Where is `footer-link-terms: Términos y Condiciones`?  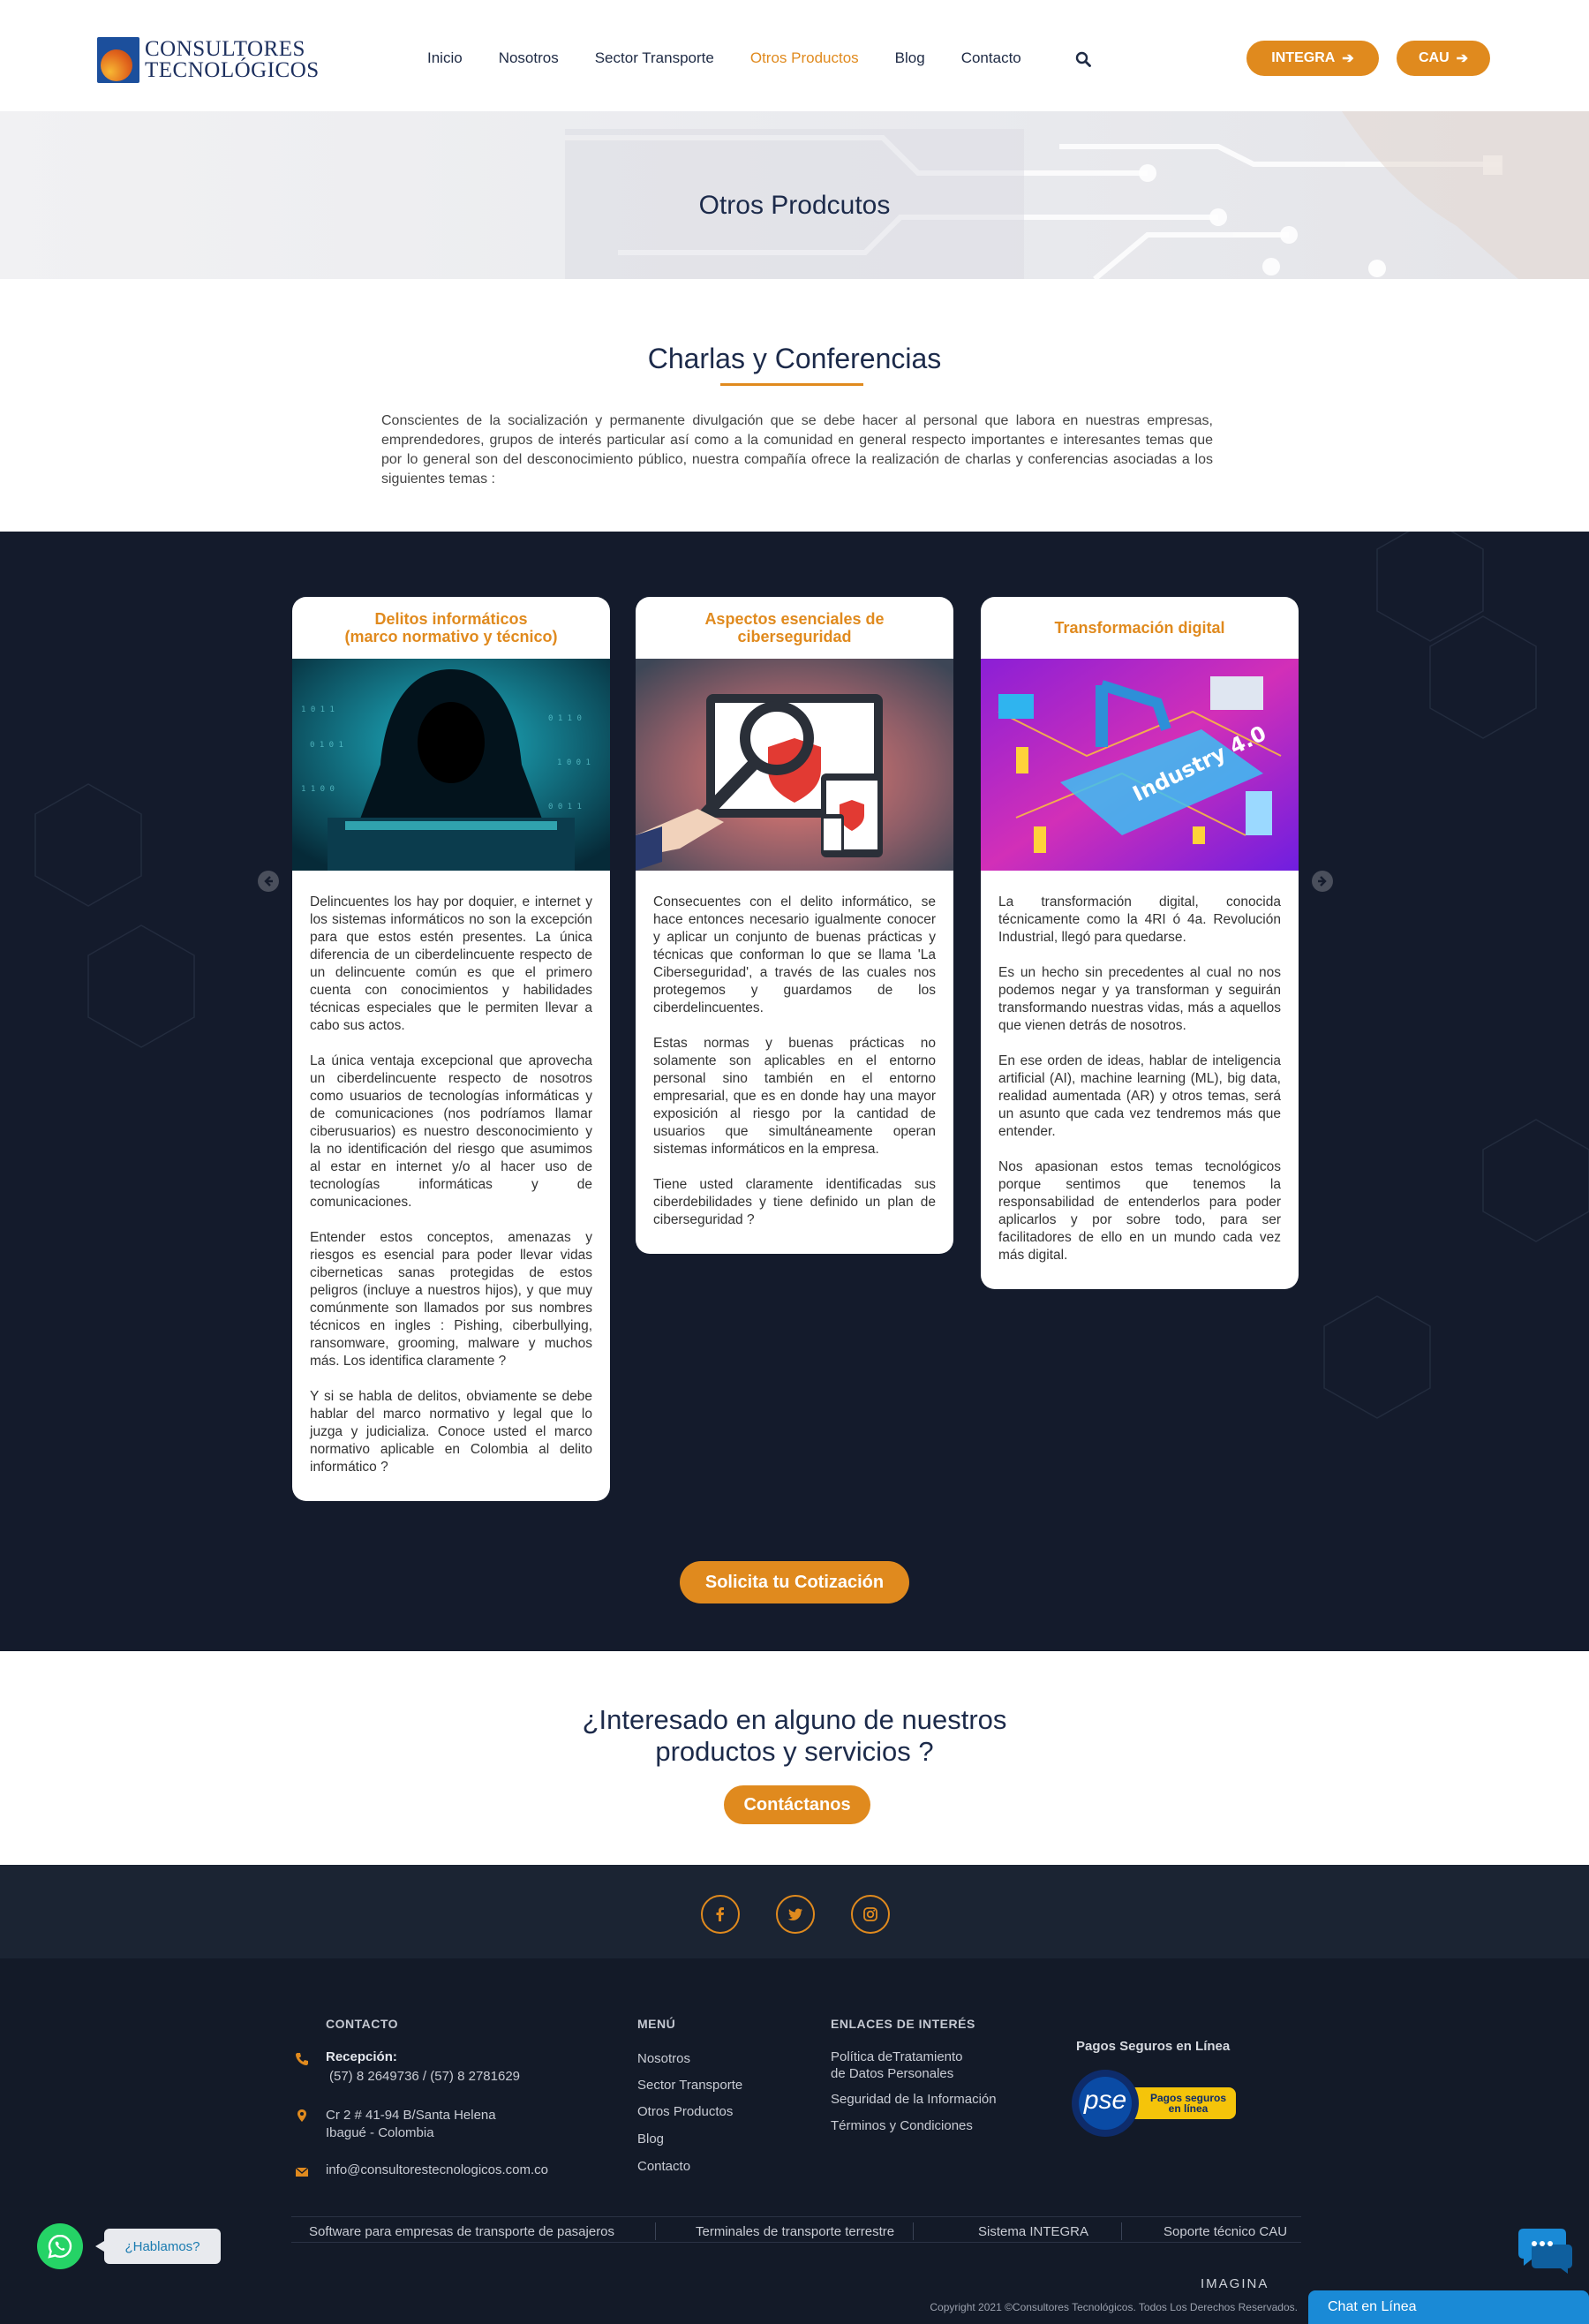
footer-link-terms: Términos y Condiciones is located at coordinates (902, 2125).